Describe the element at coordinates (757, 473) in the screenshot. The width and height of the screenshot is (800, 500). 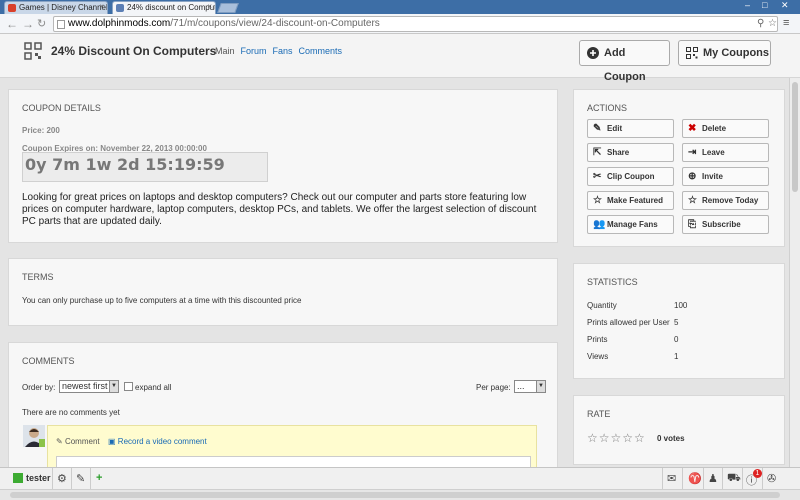
I see `notification-badge: 1` at that location.